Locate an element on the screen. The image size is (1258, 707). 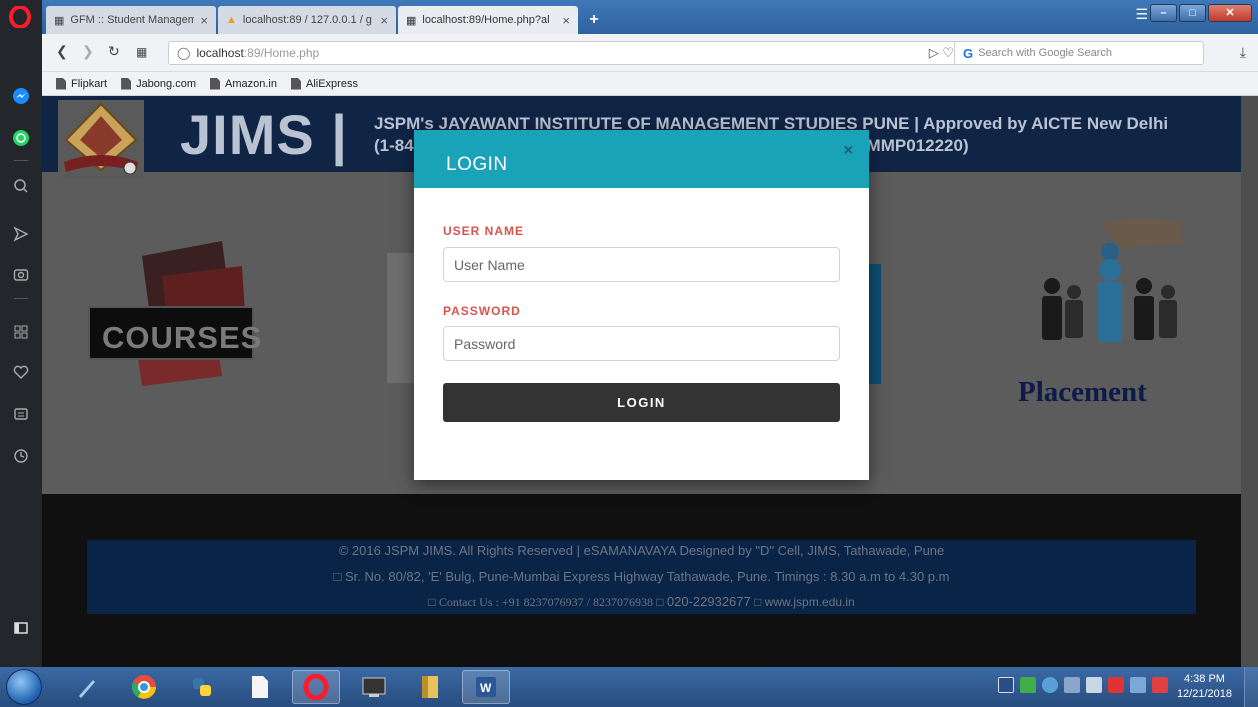
maximize-button: □ is located at coordinates (1192, 13).